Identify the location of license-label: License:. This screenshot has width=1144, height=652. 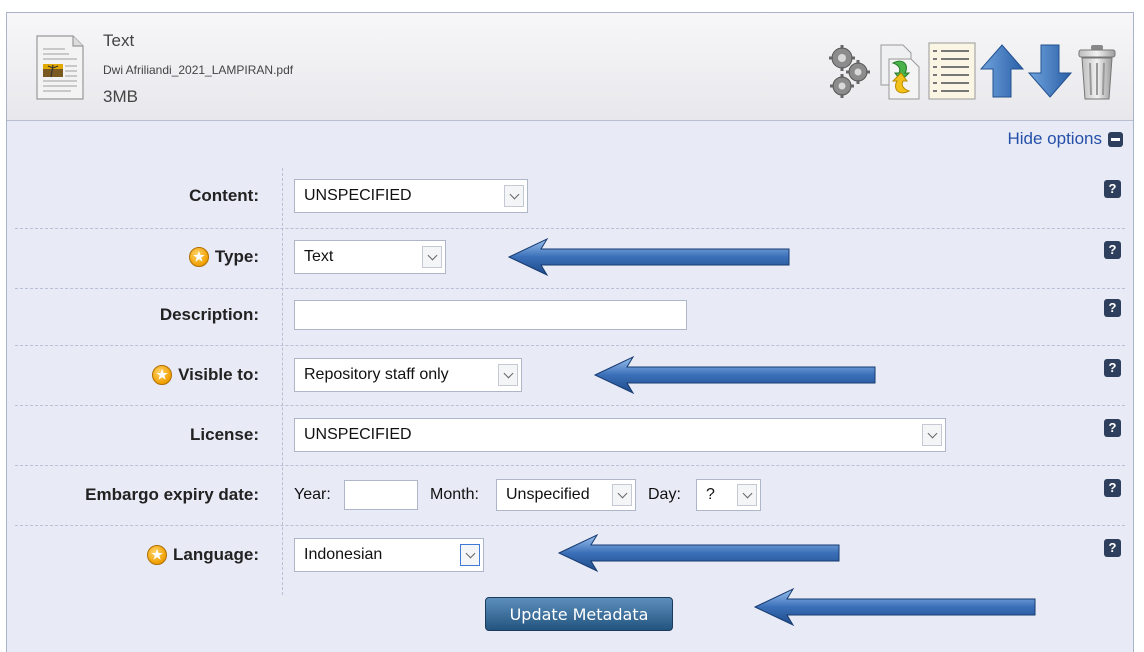
(224, 434).